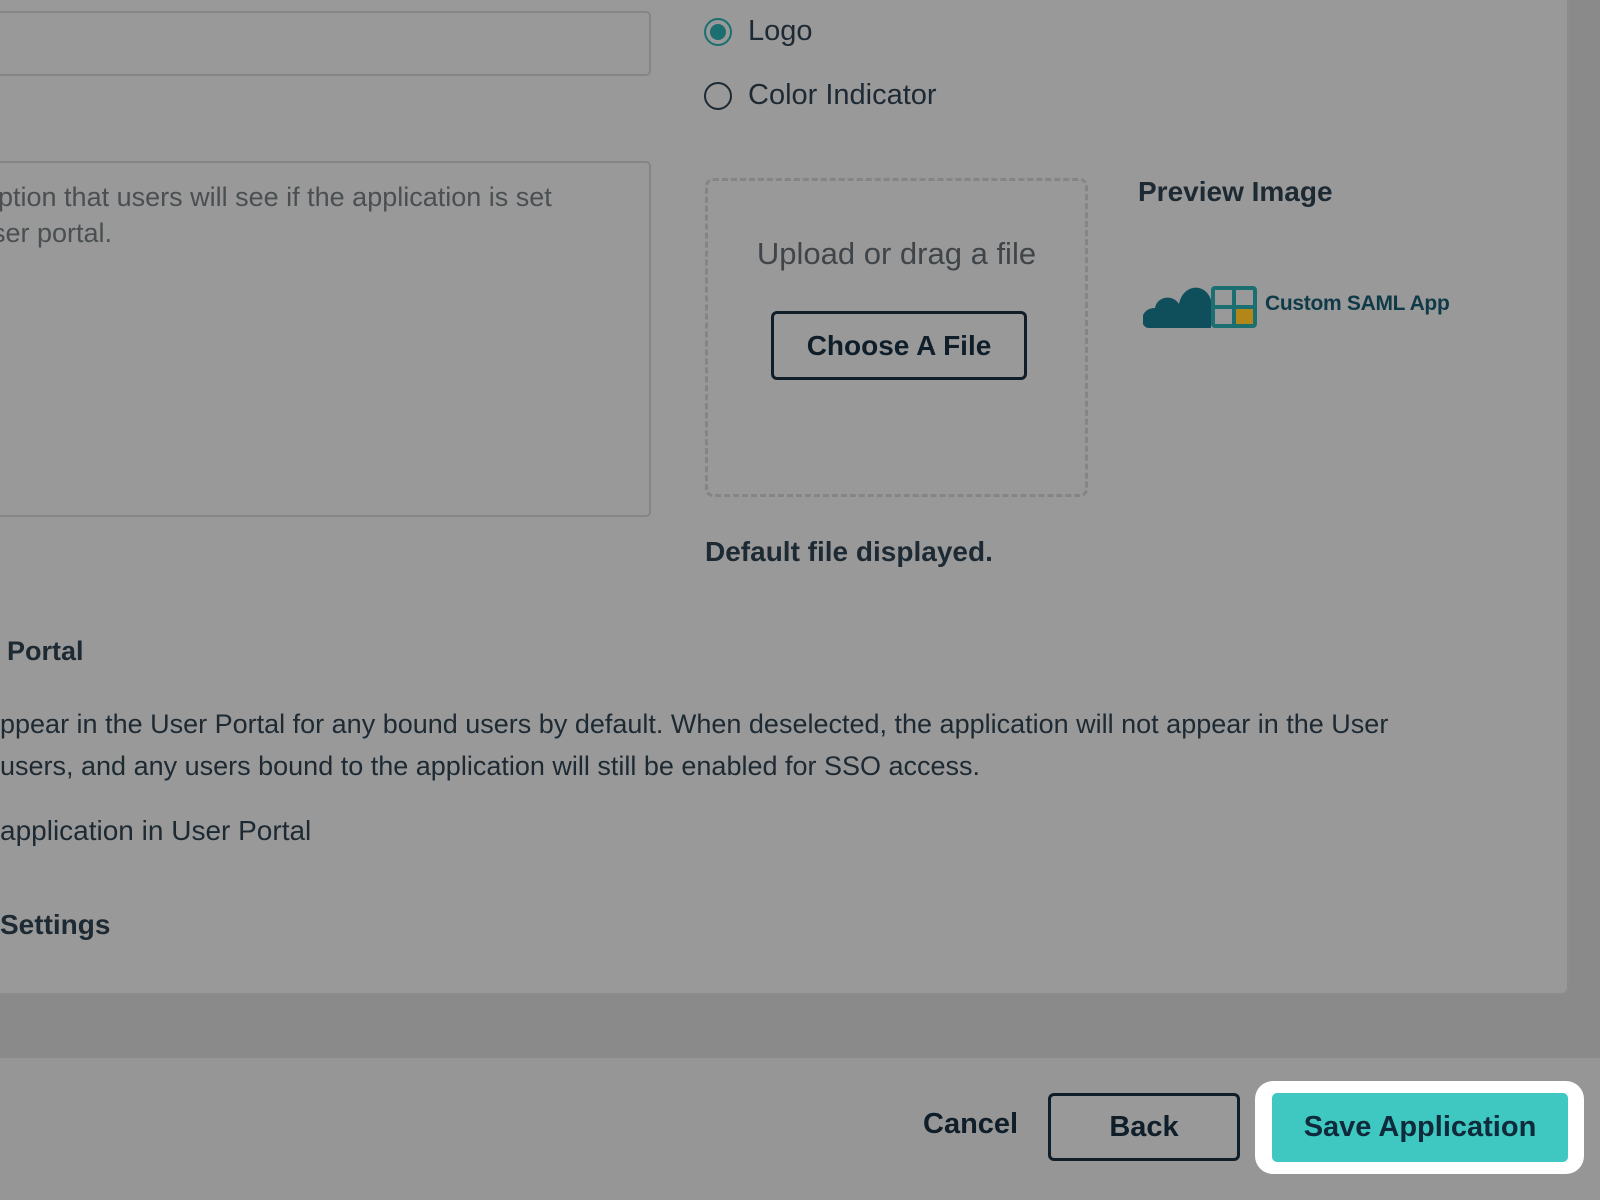  Describe the element at coordinates (718, 31) in the screenshot. I see `radio-selected-icon` at that location.